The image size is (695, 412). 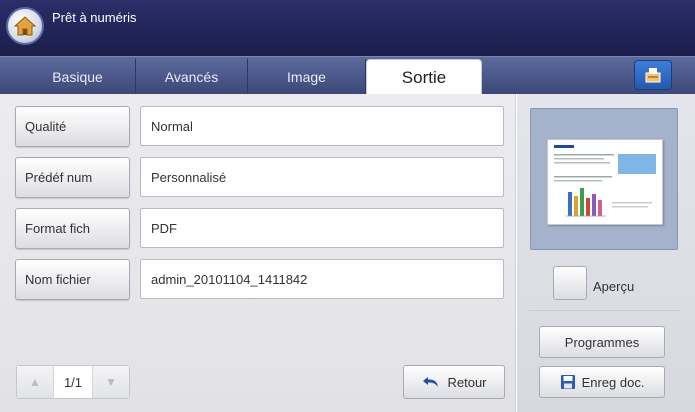 I want to click on tab-image: Image, so click(x=307, y=77).